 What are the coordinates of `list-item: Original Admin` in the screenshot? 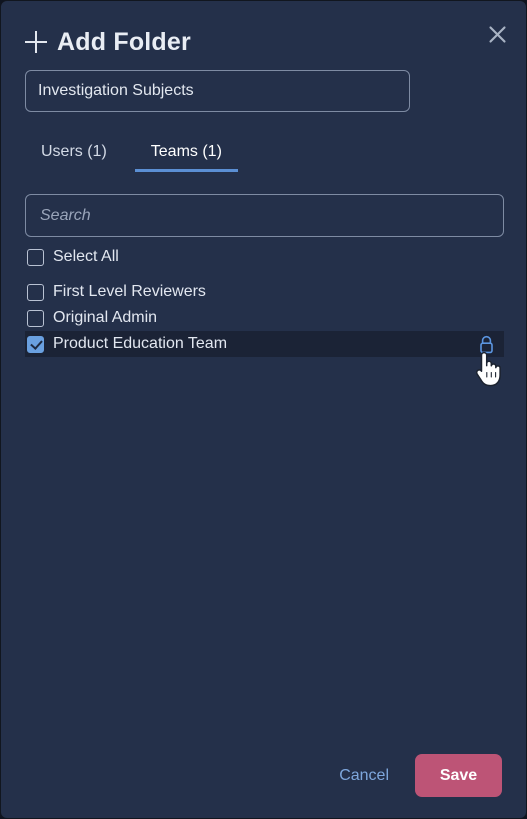 It's located at (264, 318).